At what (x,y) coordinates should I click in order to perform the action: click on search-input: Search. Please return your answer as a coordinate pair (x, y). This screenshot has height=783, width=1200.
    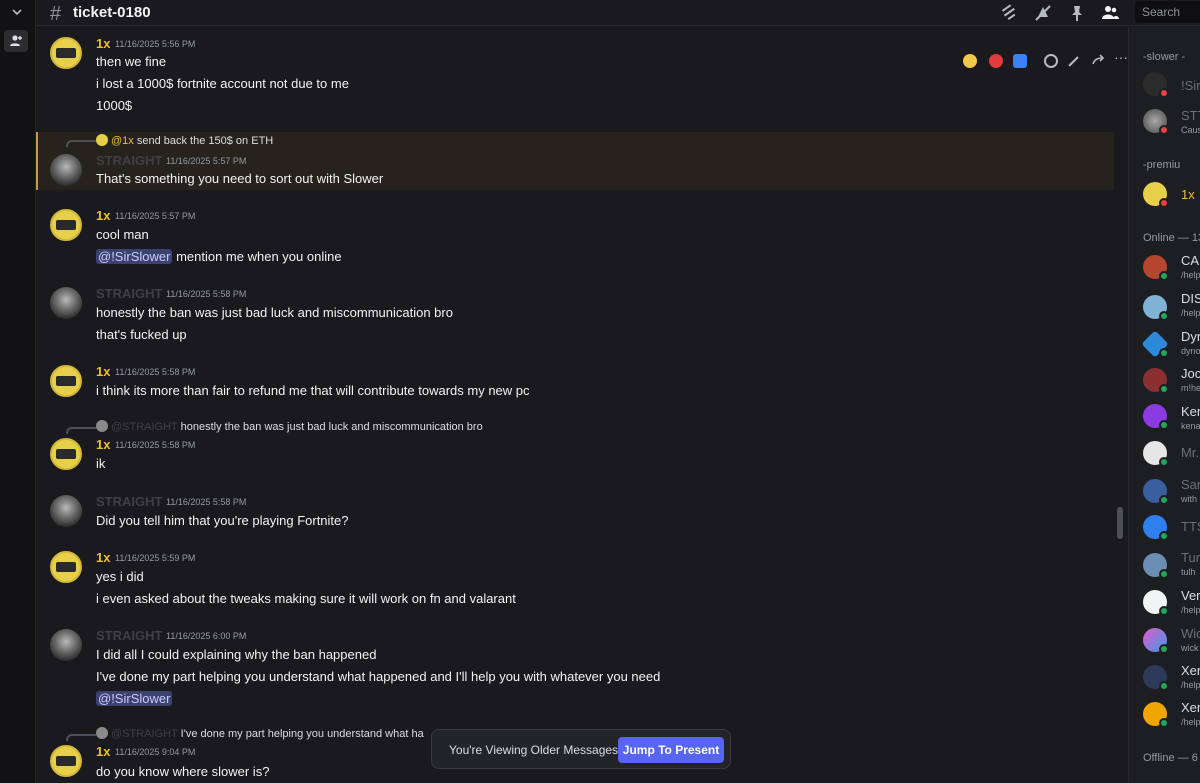
    Looking at the image, I should click on (1167, 12).